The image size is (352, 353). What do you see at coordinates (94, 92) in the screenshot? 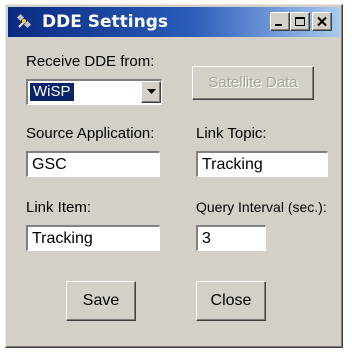
I see `receive-dde-select: WiSP` at bounding box center [94, 92].